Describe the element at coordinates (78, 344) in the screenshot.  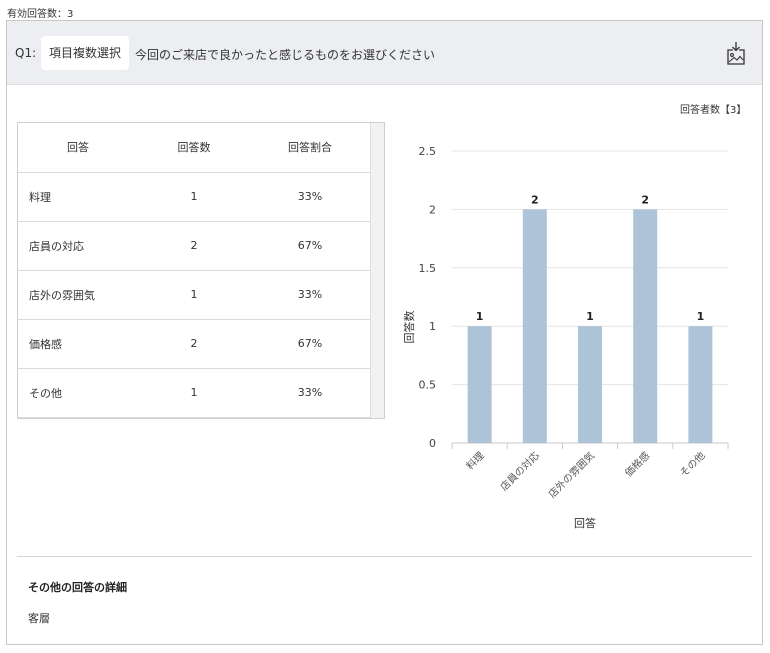
I see `cell-answer: 価格感` at that location.